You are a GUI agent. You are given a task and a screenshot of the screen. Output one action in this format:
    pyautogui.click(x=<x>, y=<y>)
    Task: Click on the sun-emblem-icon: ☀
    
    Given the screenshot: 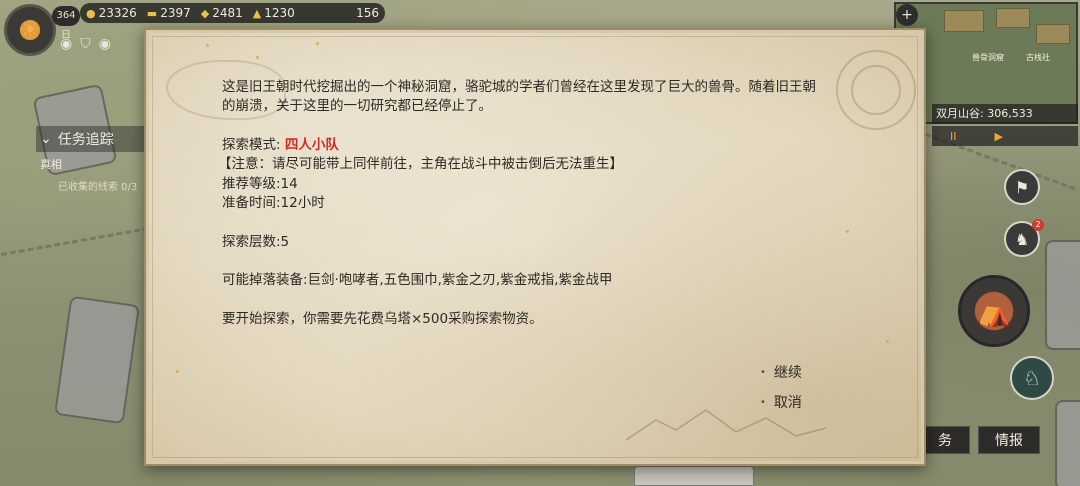 What is the action you would take?
    pyautogui.click(x=30, y=30)
    